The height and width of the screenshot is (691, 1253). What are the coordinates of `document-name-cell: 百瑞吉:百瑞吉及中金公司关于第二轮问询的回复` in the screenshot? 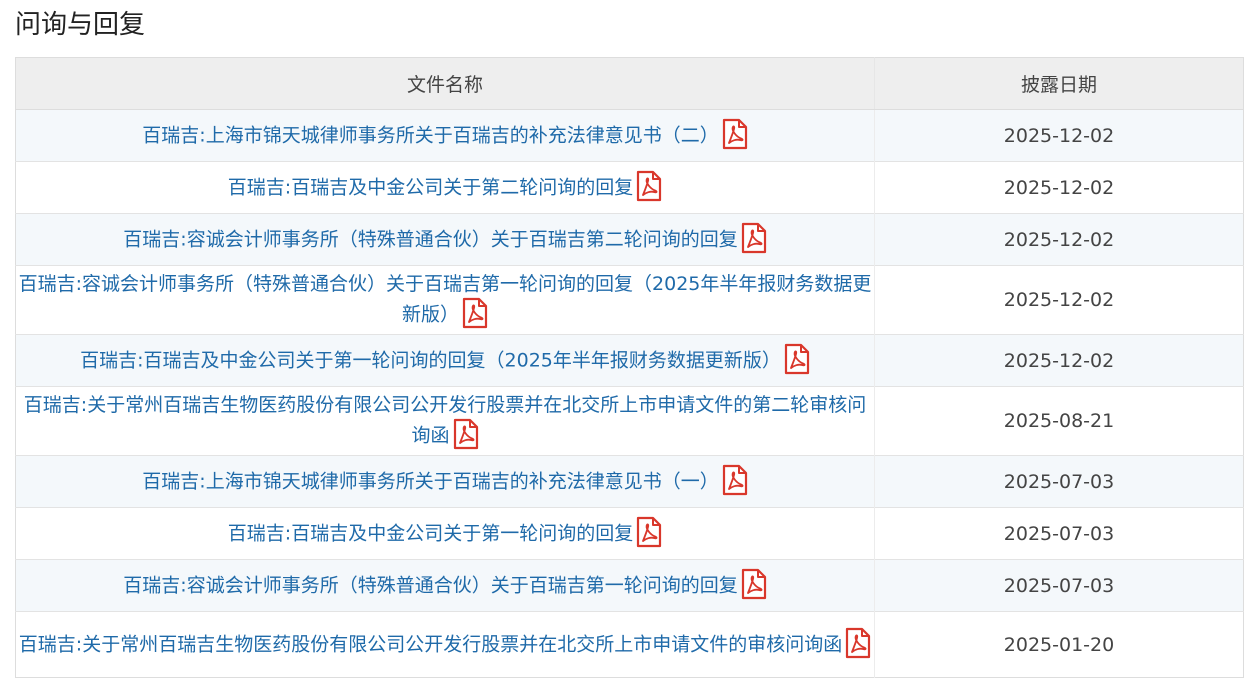 It's located at (445, 187).